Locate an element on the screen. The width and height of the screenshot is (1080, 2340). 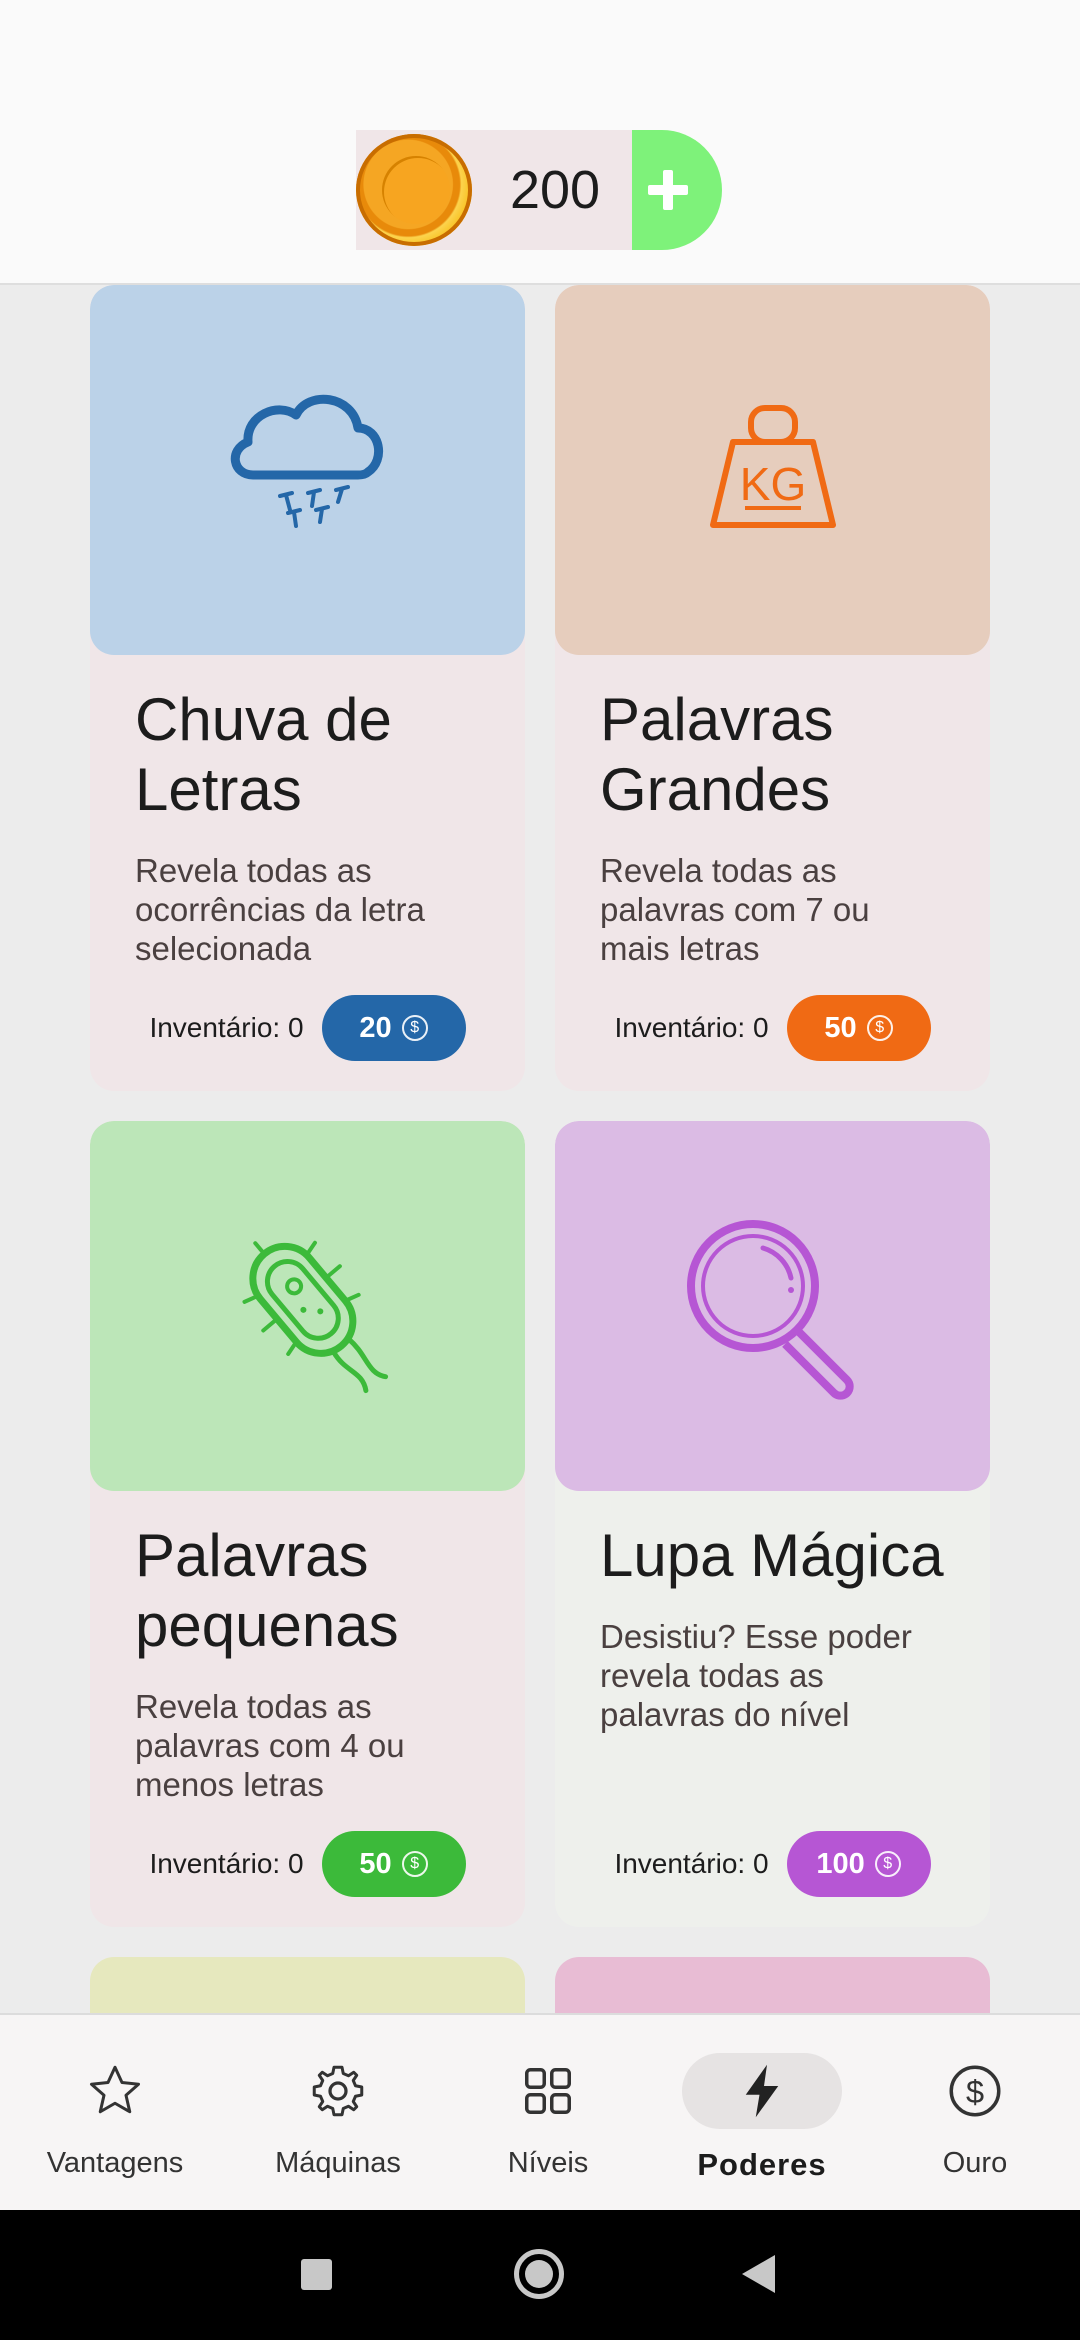
nav-item-poderes: Poderes is located at coordinates (762, 2113).